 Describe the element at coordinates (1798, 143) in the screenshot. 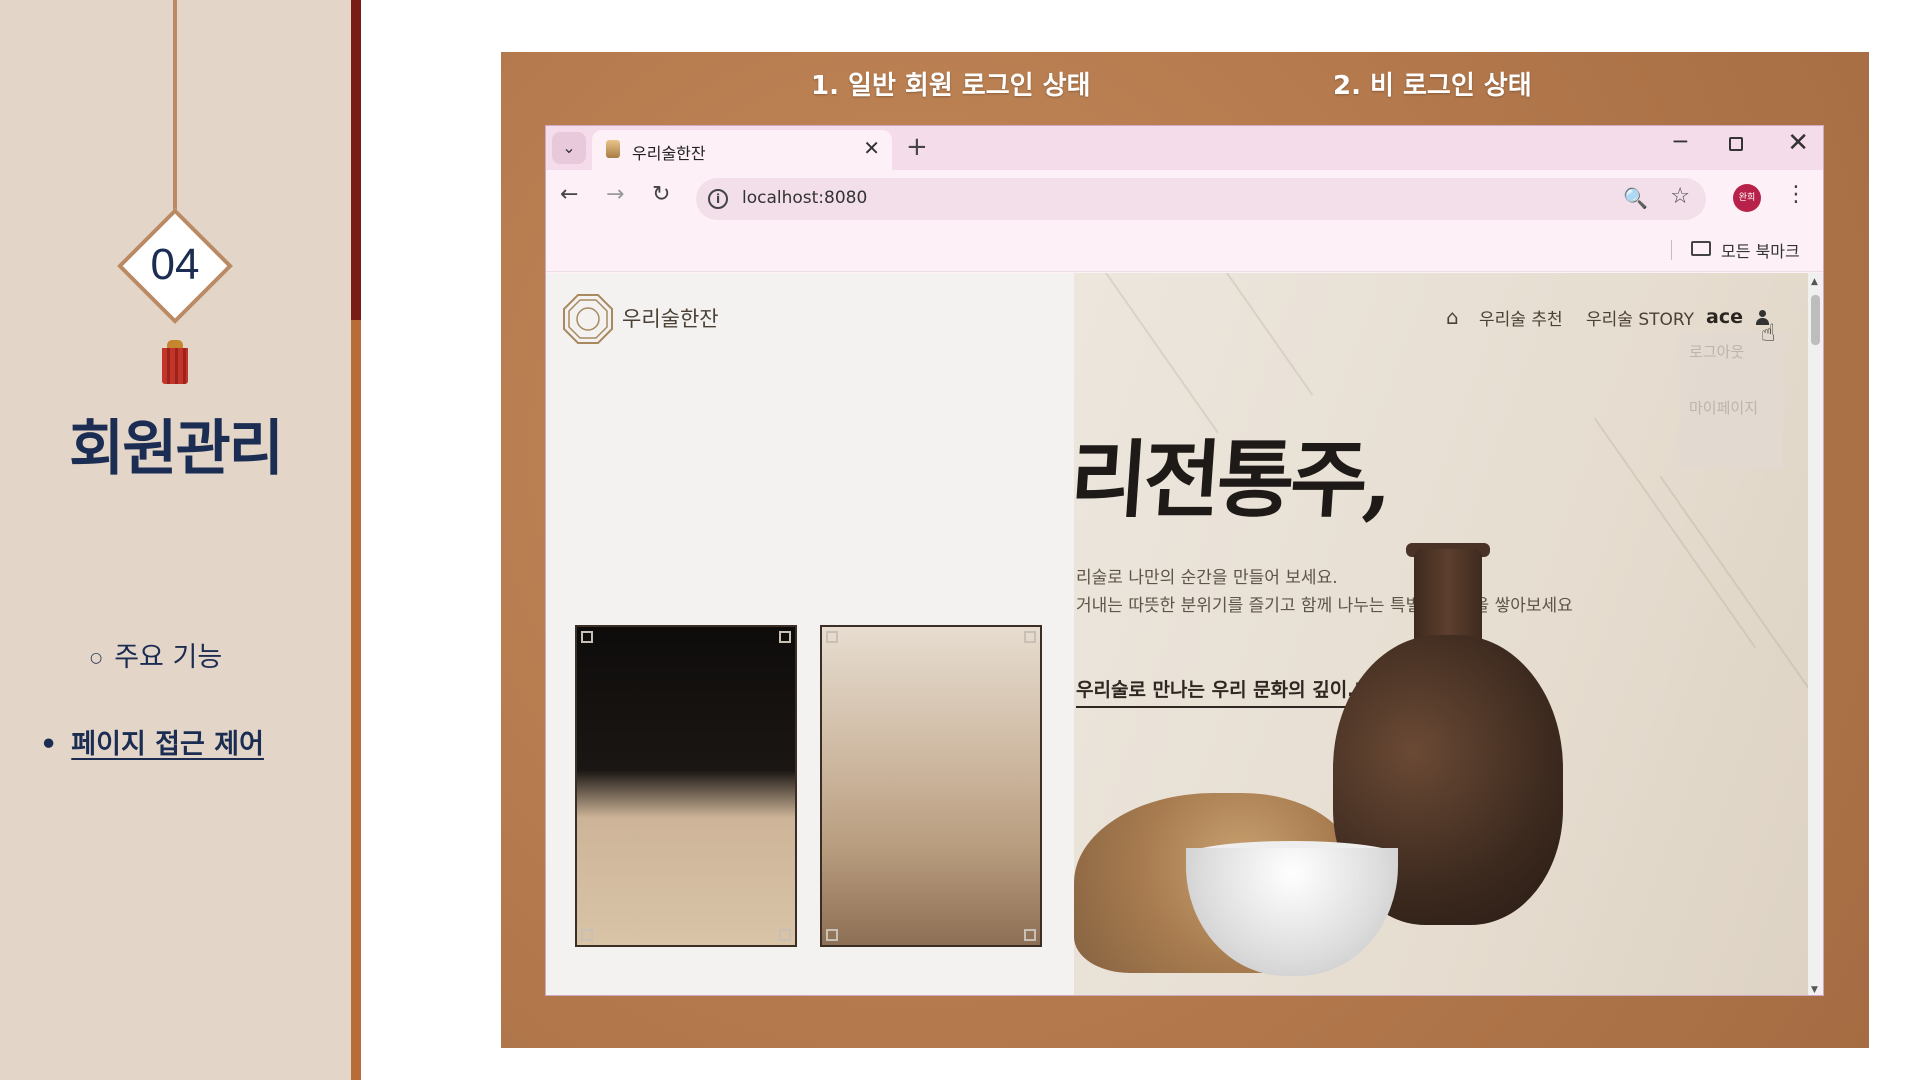

I see `close-icon: ✕` at that location.